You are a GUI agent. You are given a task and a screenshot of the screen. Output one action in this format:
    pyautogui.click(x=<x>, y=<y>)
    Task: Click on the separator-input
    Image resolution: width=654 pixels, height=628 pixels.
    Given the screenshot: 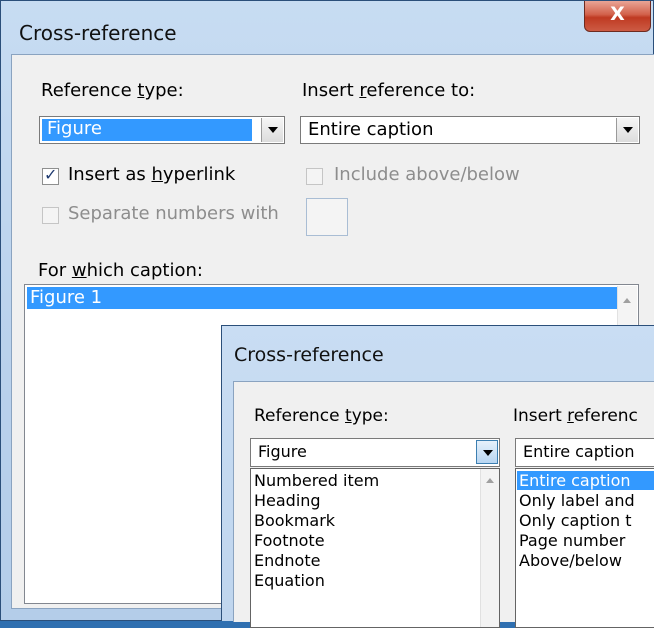 What is the action you would take?
    pyautogui.click(x=327, y=217)
    